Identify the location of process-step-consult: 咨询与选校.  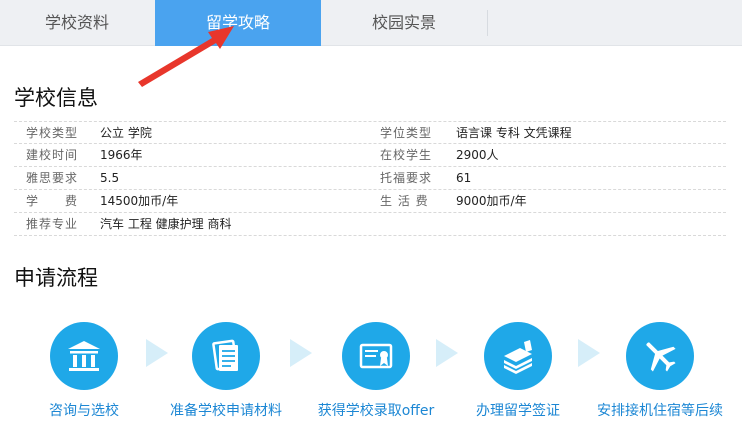
(84, 371).